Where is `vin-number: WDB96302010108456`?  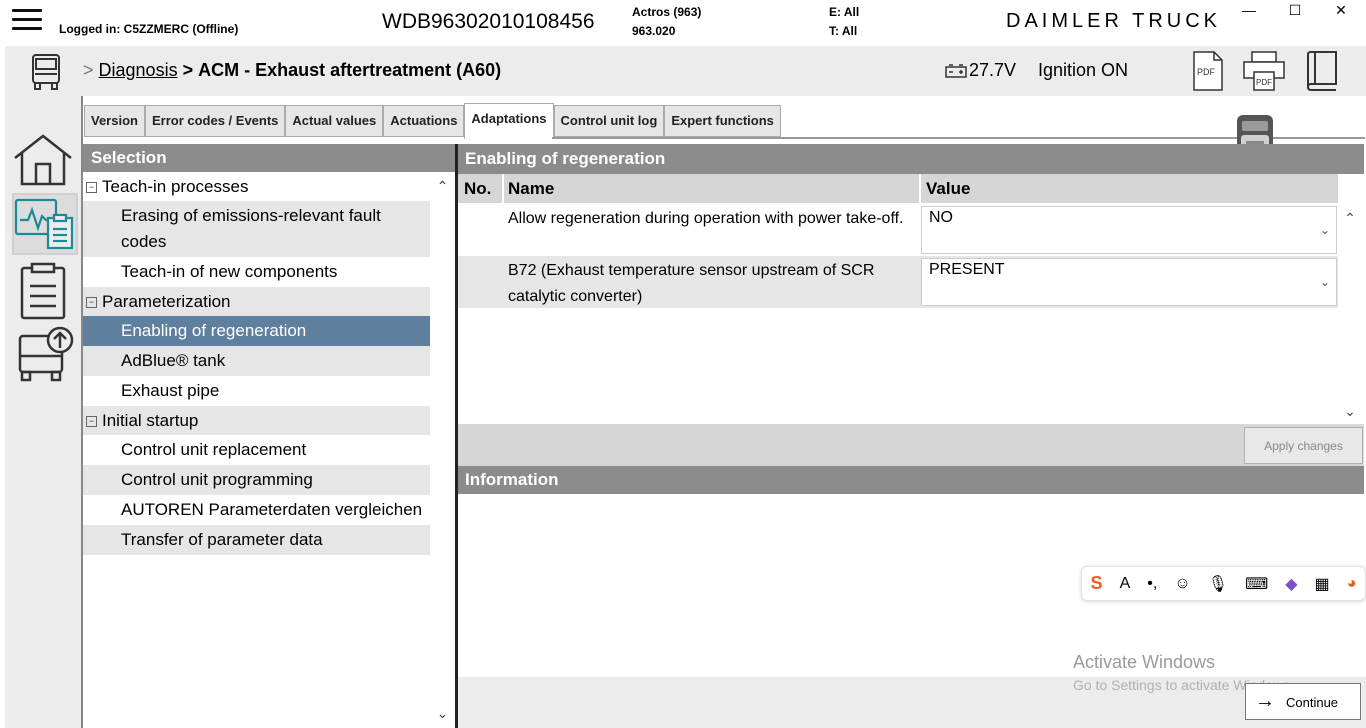 vin-number: WDB96302010108456 is located at coordinates (488, 21).